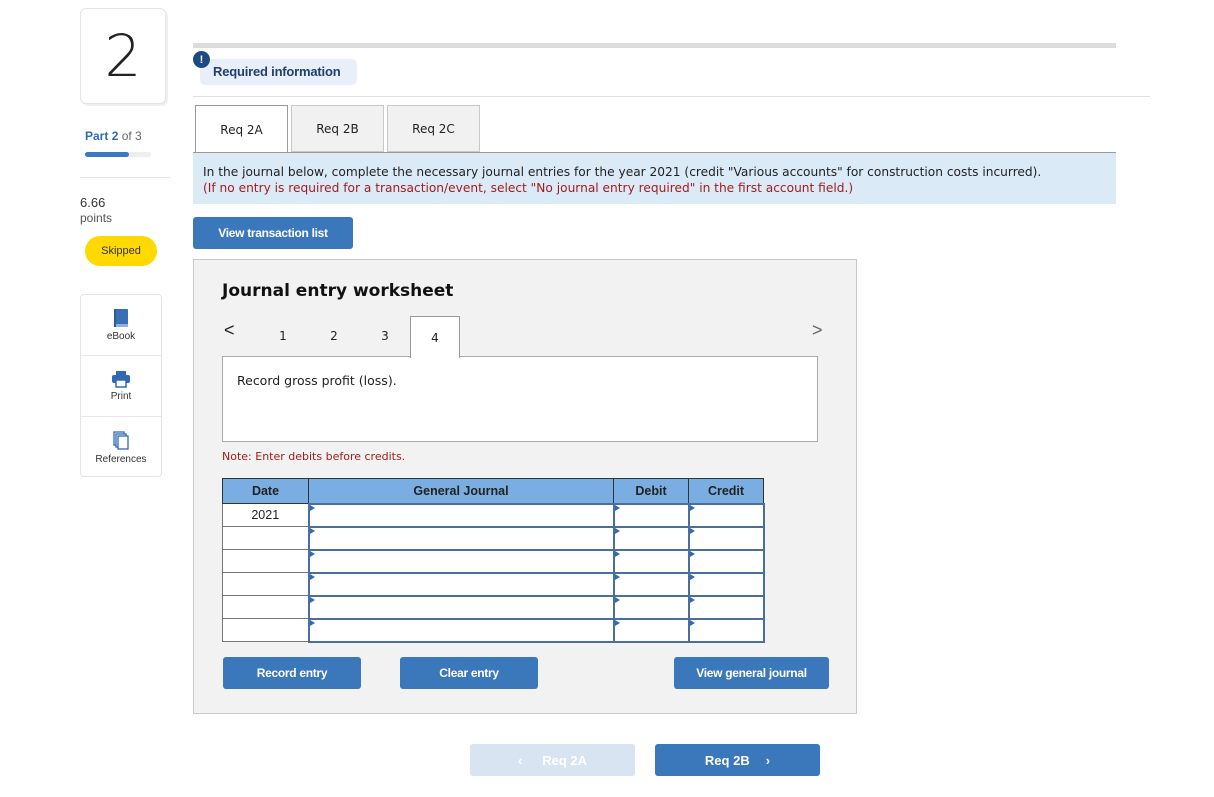 The height and width of the screenshot is (797, 1214). I want to click on prev-req-button: ‹ Req 2A, so click(552, 760).